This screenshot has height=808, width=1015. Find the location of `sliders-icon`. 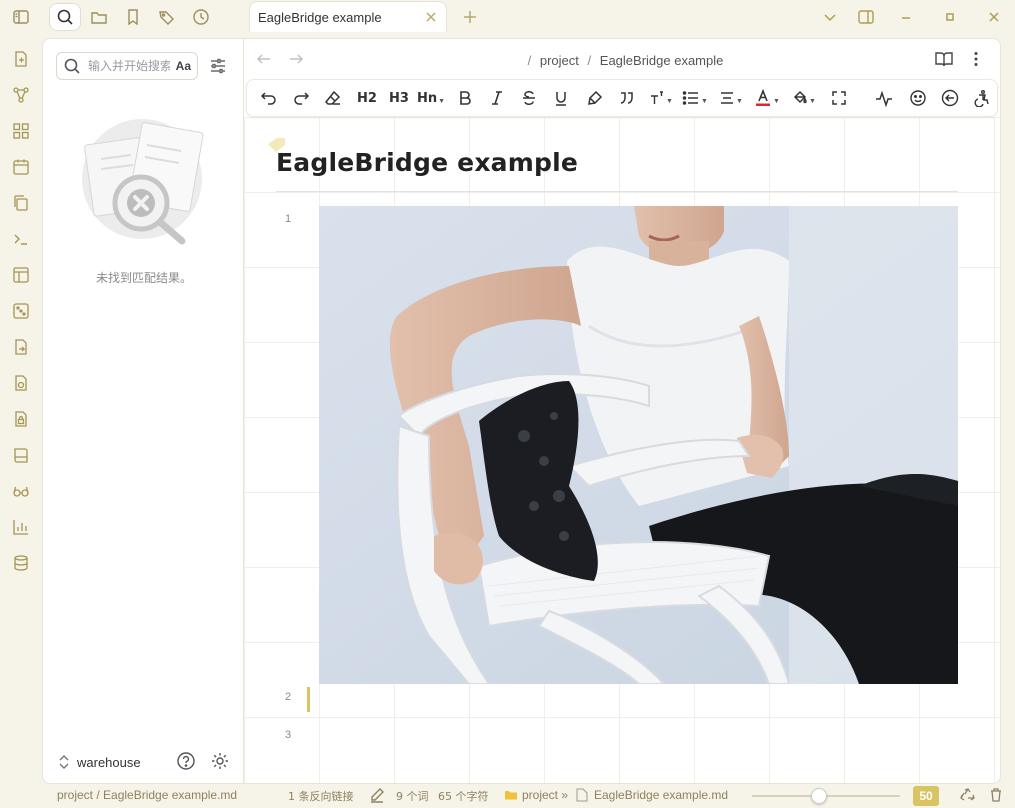

sliders-icon is located at coordinates (218, 66).